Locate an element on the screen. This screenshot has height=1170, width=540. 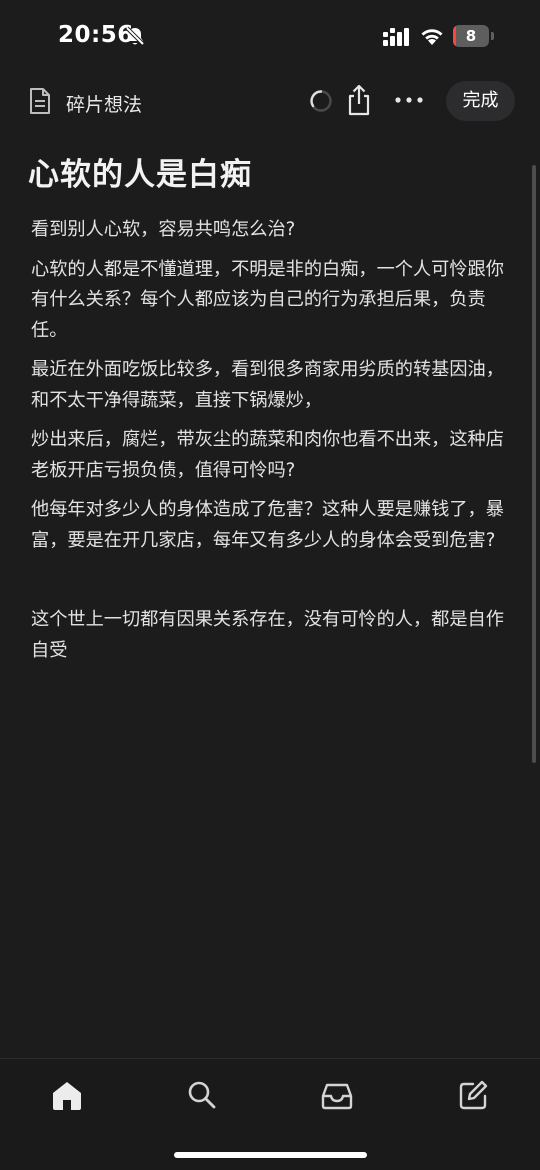
battery-cap is located at coordinates (492, 36).